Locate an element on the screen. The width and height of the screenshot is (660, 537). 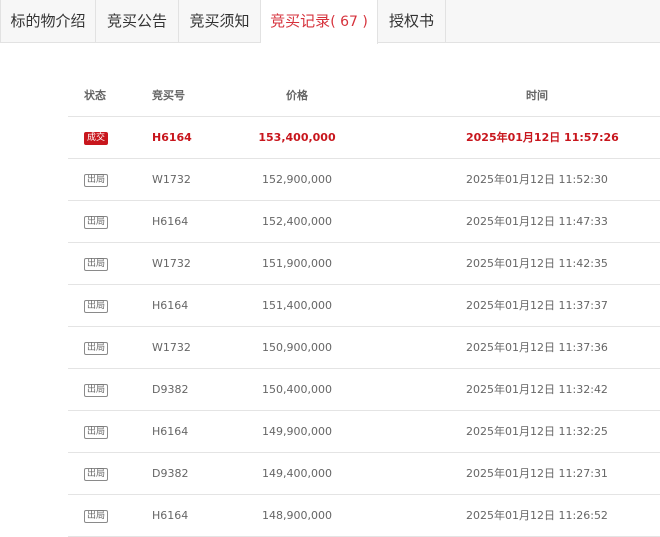
row-price: 151,900,000 is located at coordinates (297, 263).